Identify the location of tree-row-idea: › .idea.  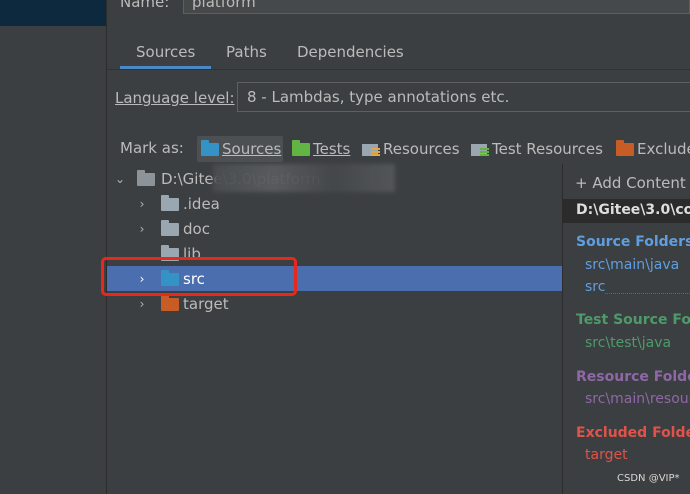
(334, 203).